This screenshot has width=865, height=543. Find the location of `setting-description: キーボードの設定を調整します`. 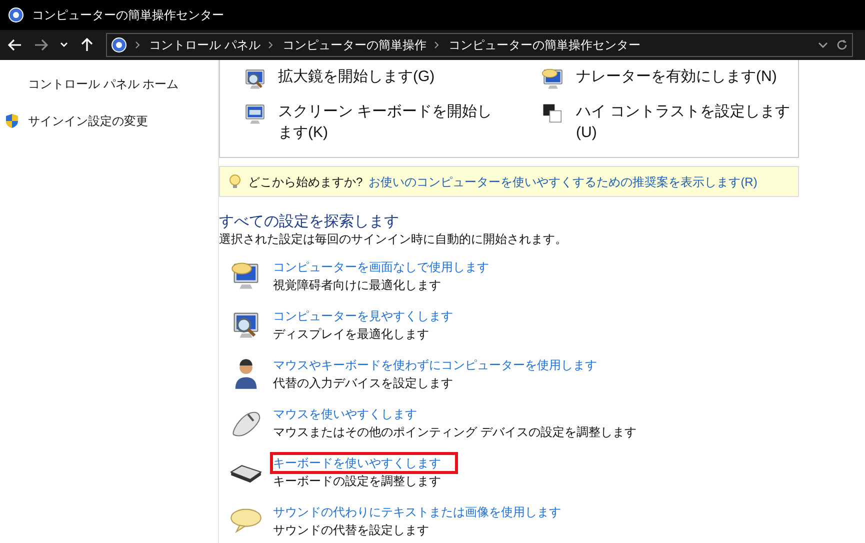

setting-description: キーボードの設定を調整します is located at coordinates (357, 481).